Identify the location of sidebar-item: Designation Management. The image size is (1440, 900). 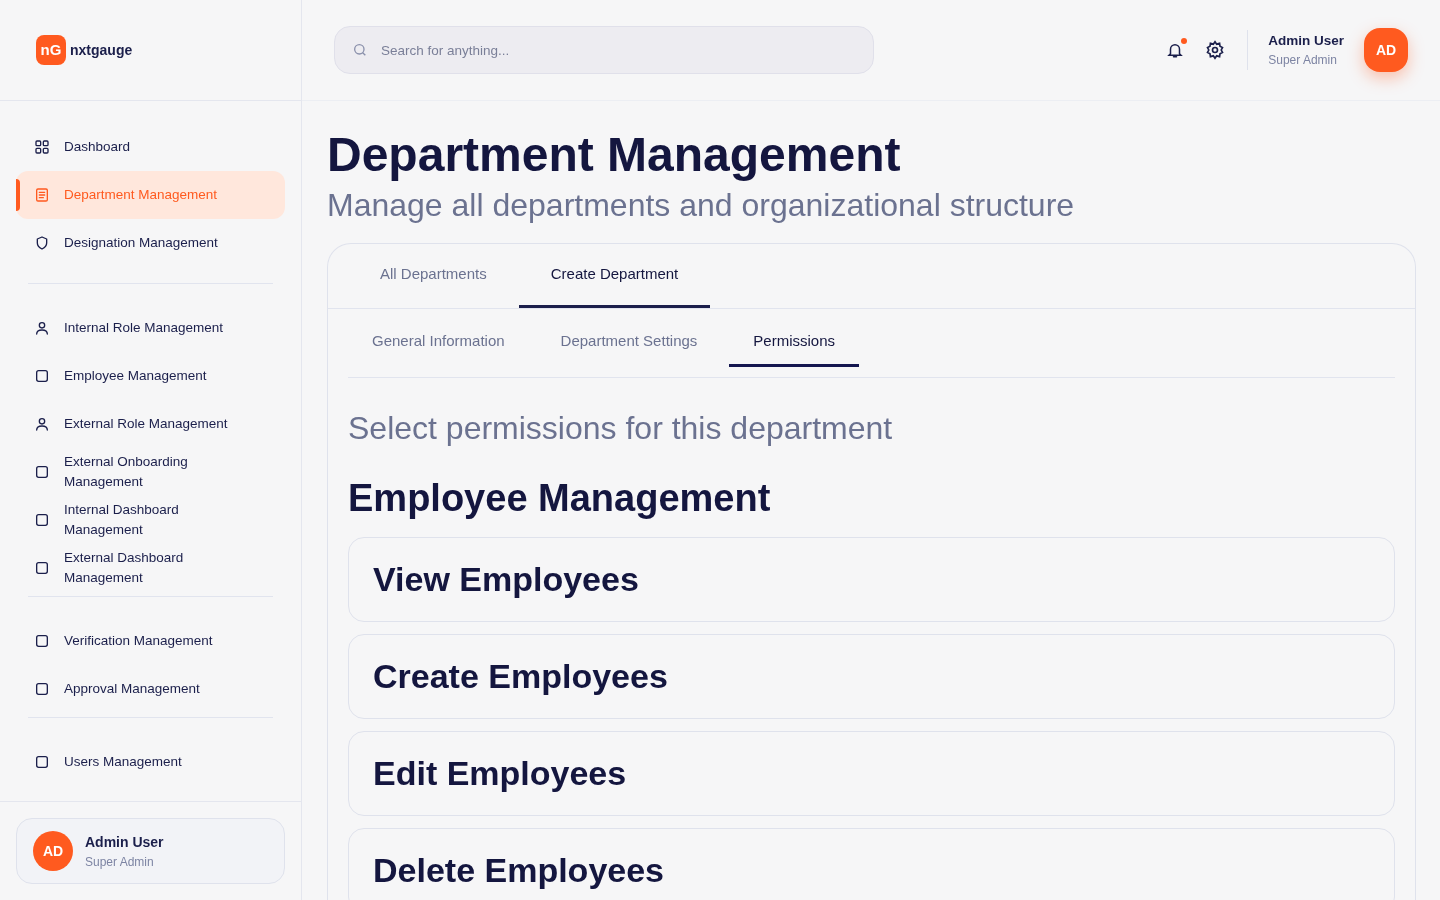
(150, 243).